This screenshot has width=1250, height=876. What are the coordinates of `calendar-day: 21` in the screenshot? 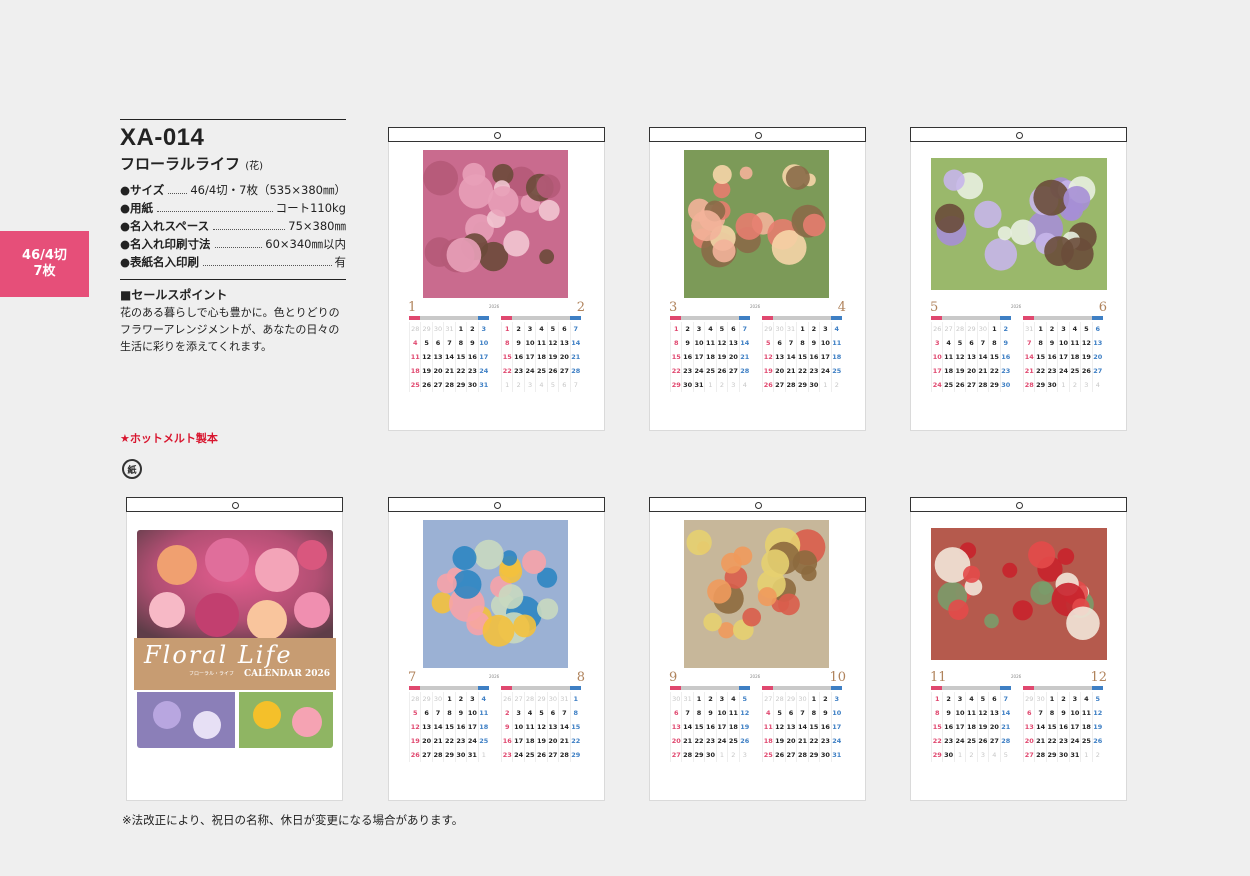 It's located at (982, 371).